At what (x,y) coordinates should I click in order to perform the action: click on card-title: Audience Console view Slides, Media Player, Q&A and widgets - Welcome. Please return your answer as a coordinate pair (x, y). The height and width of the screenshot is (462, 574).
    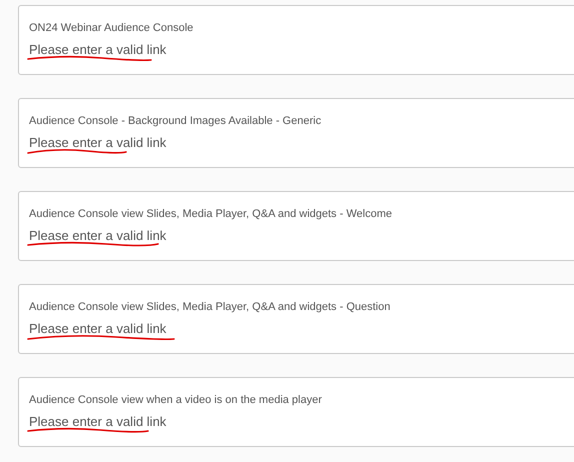
    Looking at the image, I should click on (210, 214).